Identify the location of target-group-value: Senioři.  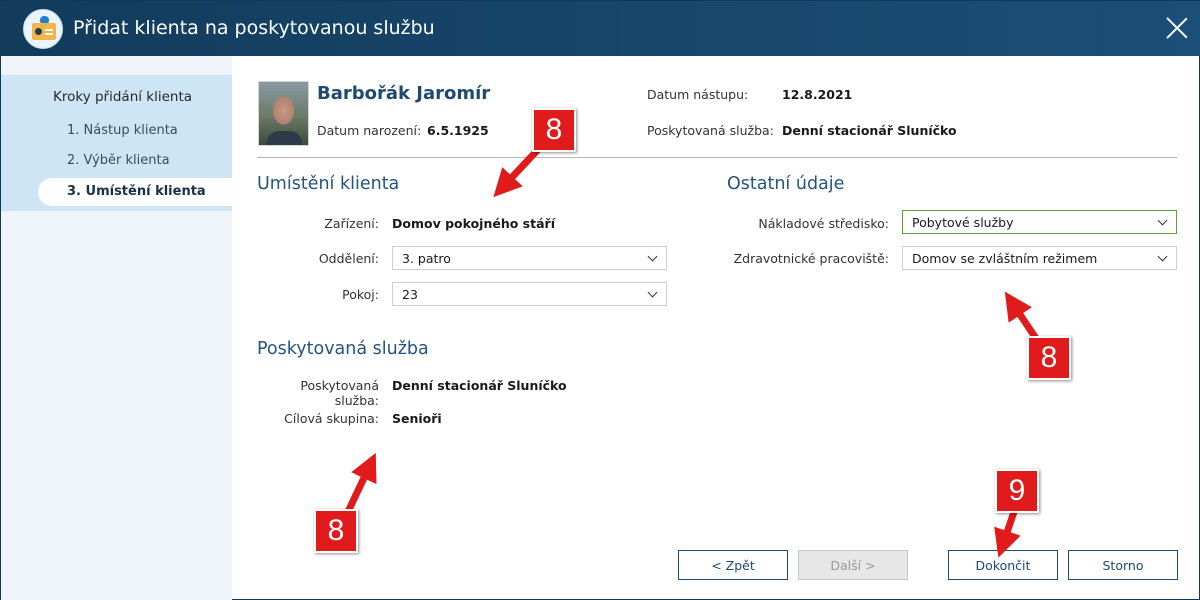
(417, 418).